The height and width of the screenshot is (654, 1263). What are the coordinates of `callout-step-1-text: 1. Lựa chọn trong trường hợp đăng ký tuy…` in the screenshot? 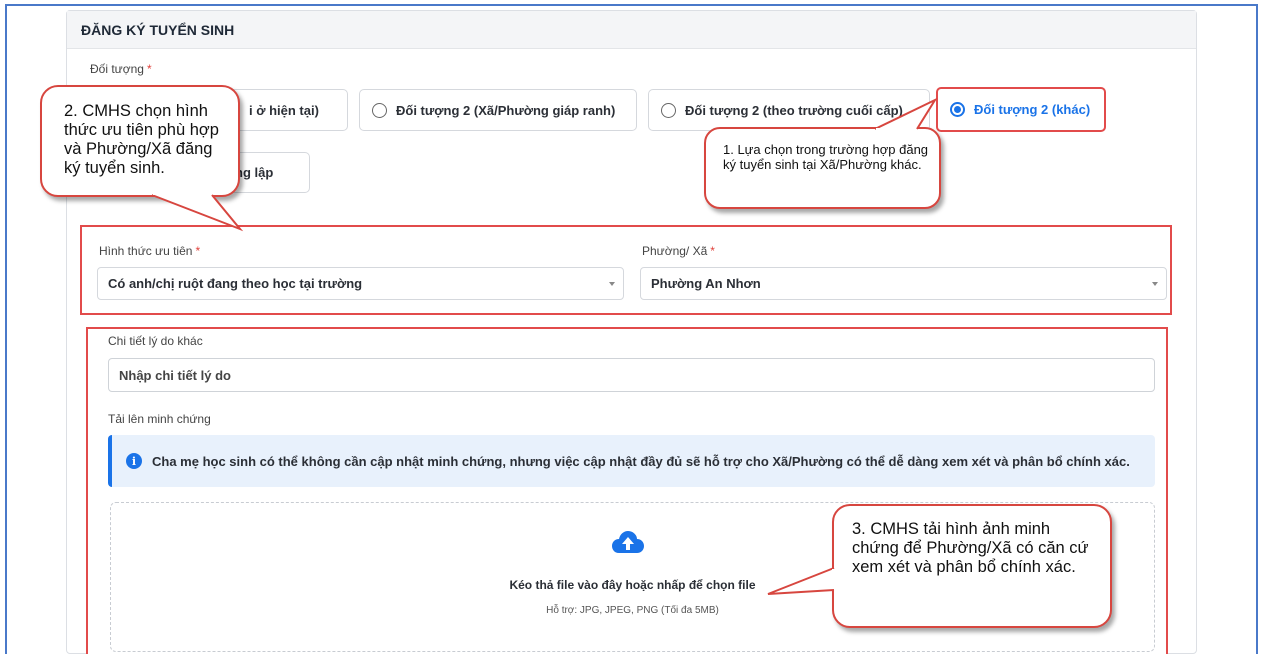 It's located at (826, 157).